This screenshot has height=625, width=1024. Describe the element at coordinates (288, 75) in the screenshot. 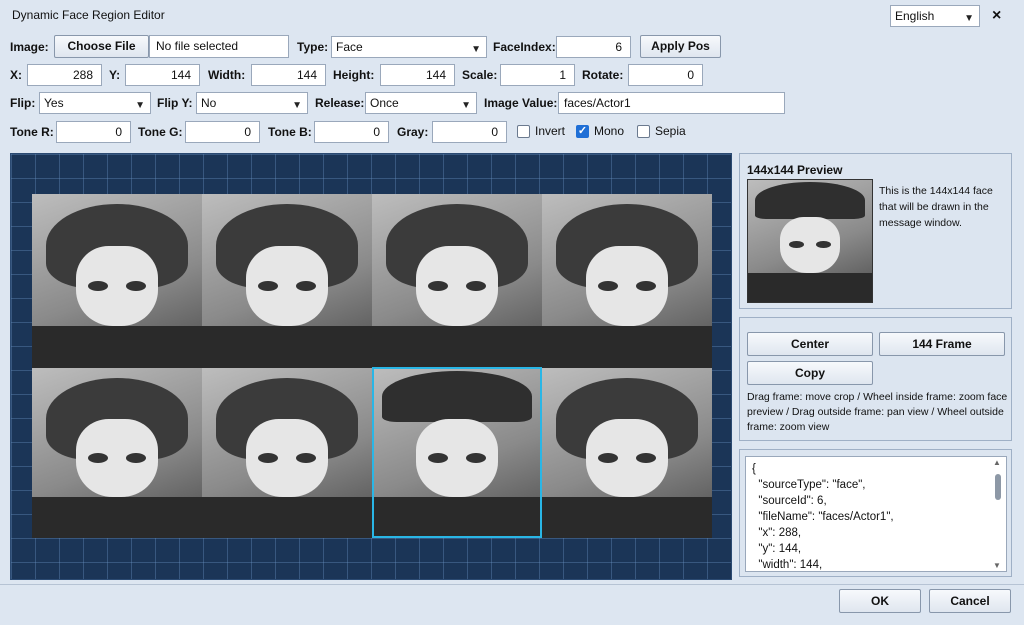

I see `width-input: 144` at that location.